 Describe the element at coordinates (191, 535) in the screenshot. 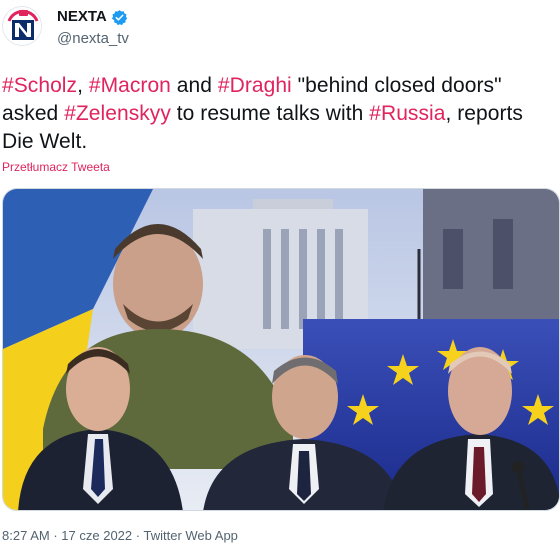

I see `tweet-source: Twitter Web App` at that location.